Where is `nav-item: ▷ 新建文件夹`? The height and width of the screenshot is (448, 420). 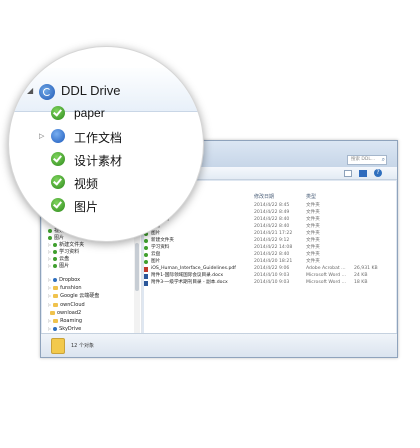 nav-item: ▷ 新建文件夹 is located at coordinates (66, 245).